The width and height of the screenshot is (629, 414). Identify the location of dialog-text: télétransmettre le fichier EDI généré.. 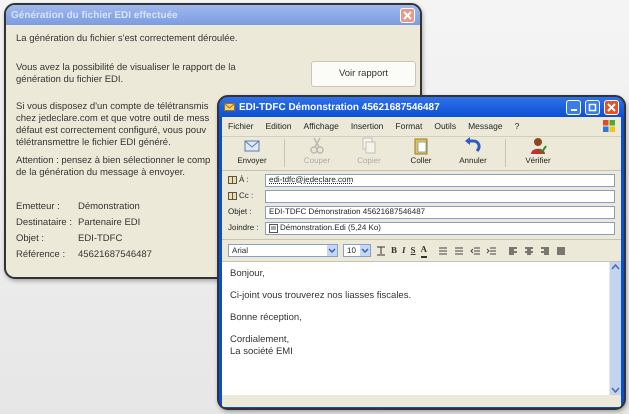
(93, 143).